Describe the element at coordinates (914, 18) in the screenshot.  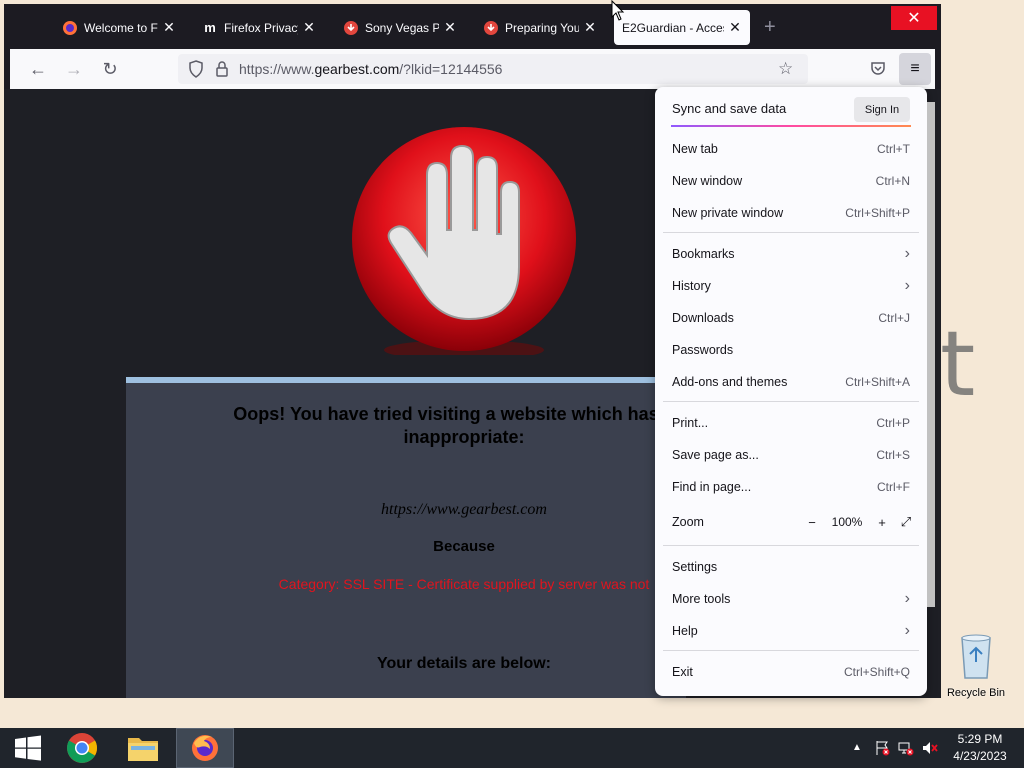
I see `window-close-button: ✕` at that location.